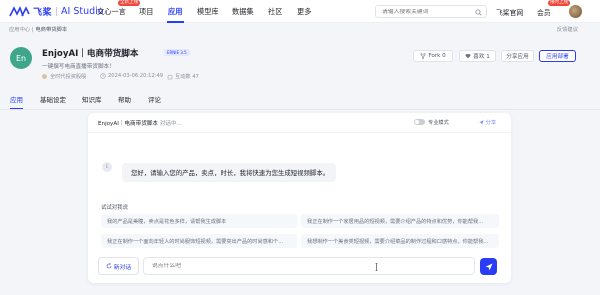  Describe the element at coordinates (517, 56) in the screenshot. I see `share-app-button: 分享应用` at that location.